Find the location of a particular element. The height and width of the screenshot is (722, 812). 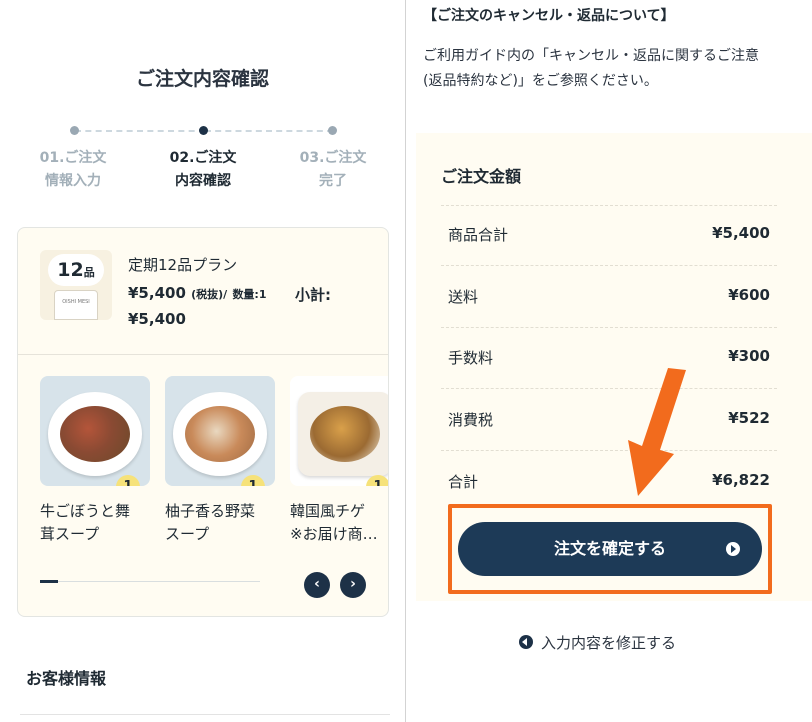

carousel-next-button: › is located at coordinates (353, 585).